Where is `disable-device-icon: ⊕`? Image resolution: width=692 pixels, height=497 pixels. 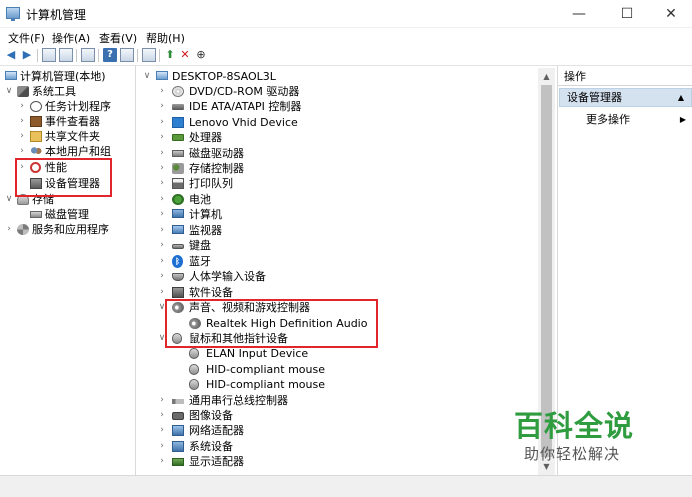
disable-device-icon: ⊕ is located at coordinates (201, 55).